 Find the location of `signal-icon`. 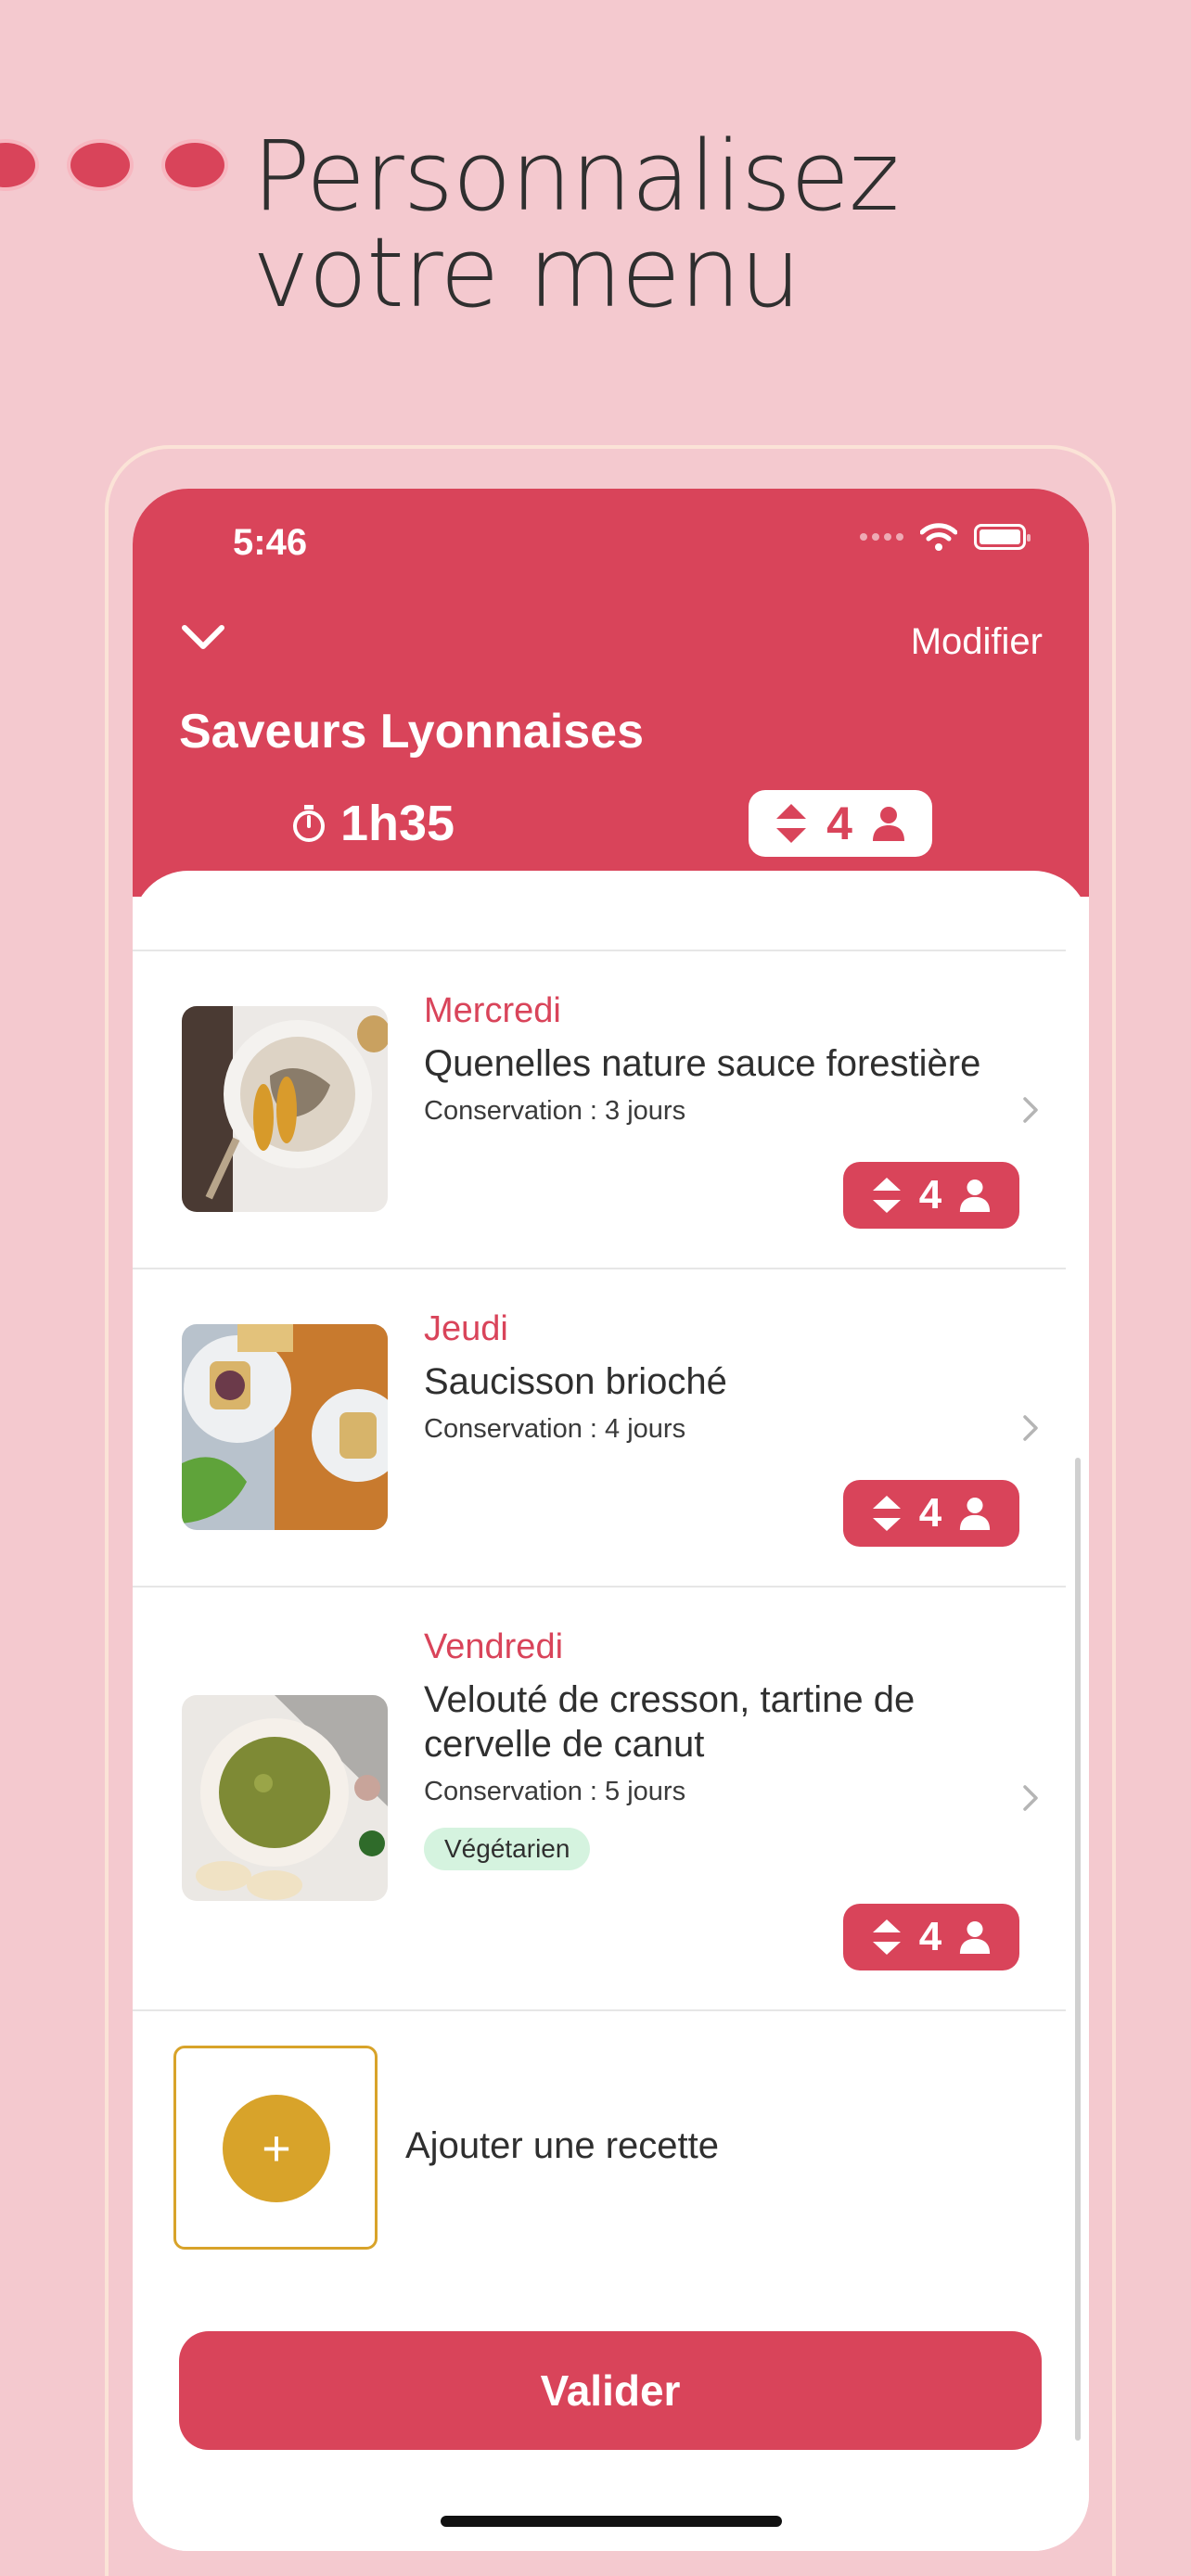

signal-icon is located at coordinates (881, 537).